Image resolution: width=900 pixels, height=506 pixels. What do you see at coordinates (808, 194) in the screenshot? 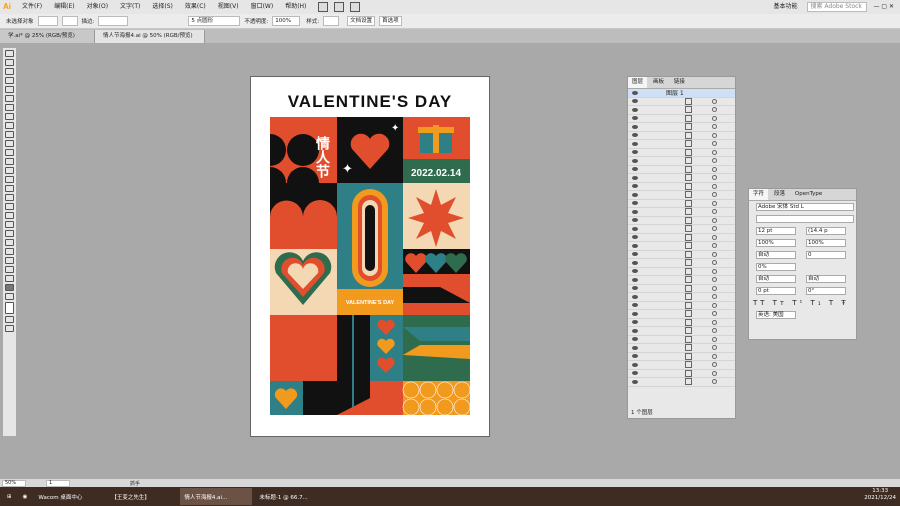
I see `tab-opentype: OpenType` at bounding box center [808, 194].